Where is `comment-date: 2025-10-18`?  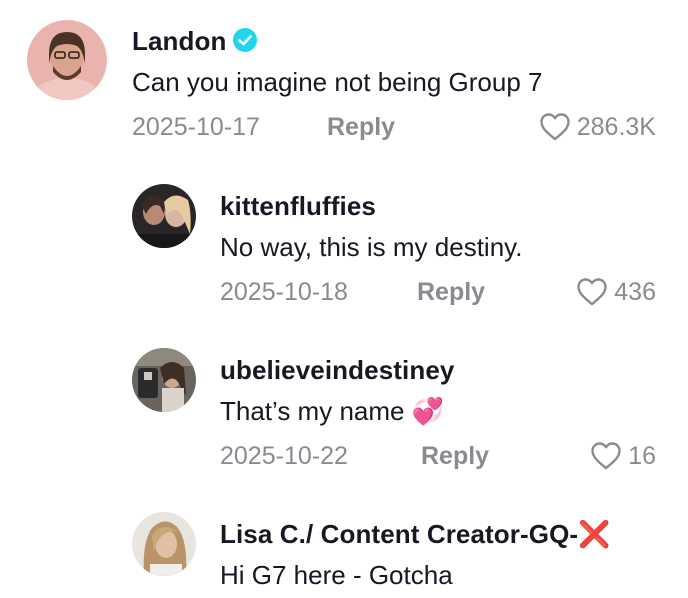
comment-date: 2025-10-18 is located at coordinates (284, 292).